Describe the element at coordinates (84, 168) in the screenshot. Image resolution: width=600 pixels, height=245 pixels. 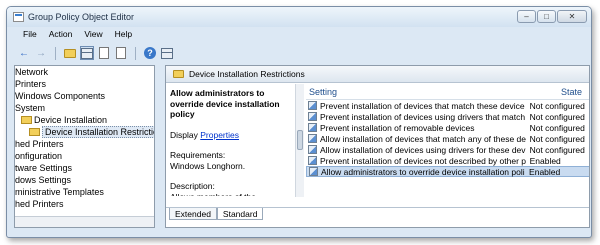
I see `tree-item-software-settings: tware Settings` at that location.